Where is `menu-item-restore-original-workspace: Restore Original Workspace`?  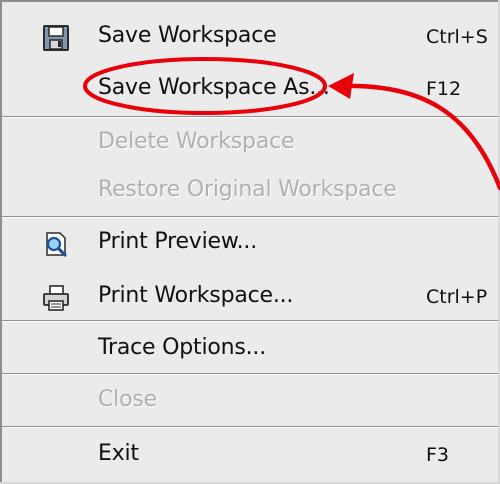
menu-item-restore-original-workspace: Restore Original Workspace is located at coordinates (251, 191).